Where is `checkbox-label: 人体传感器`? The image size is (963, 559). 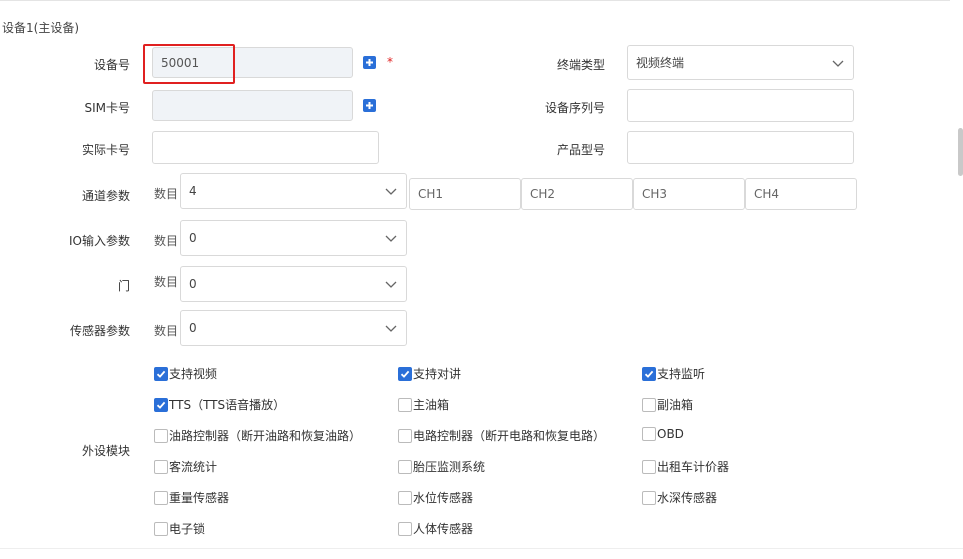
checkbox-label: 人体传感器 is located at coordinates (443, 529).